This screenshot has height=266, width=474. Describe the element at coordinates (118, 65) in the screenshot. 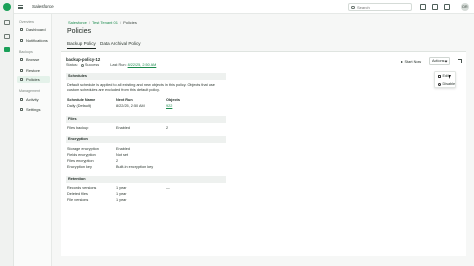

I see `last-run-label: Last Run:` at that location.